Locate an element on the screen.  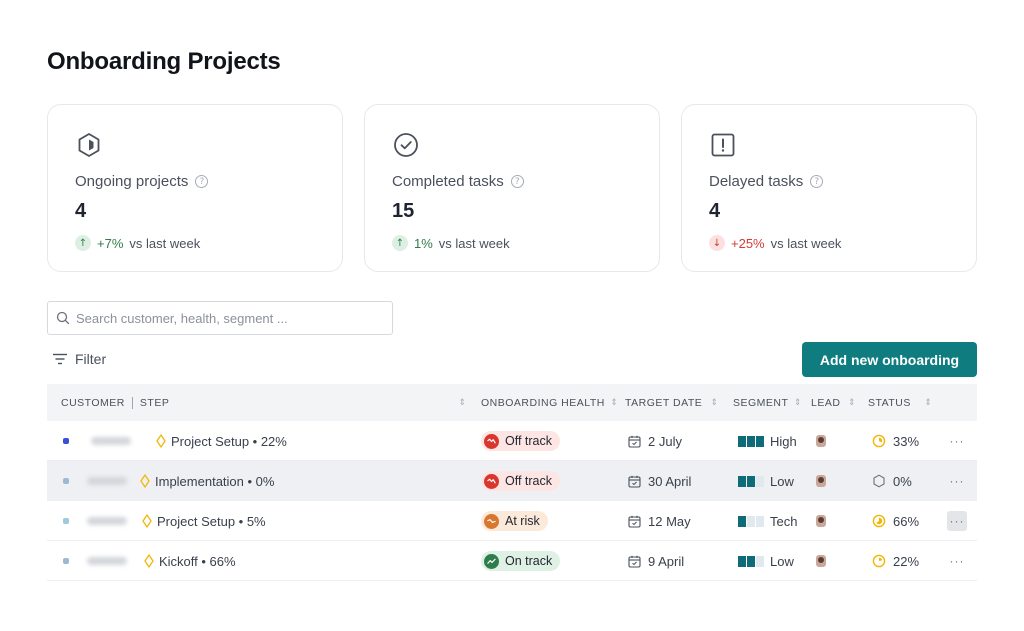
sort-target-date: ⇕ is located at coordinates (714, 402).